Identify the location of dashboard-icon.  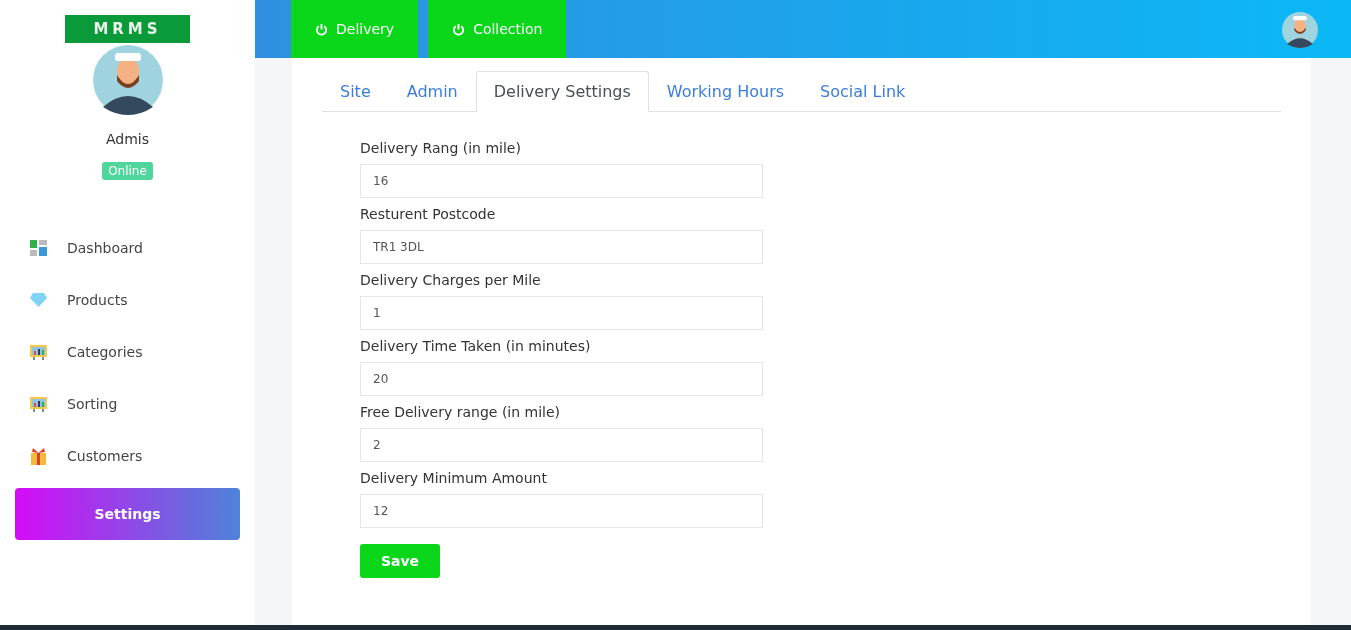
(38, 248).